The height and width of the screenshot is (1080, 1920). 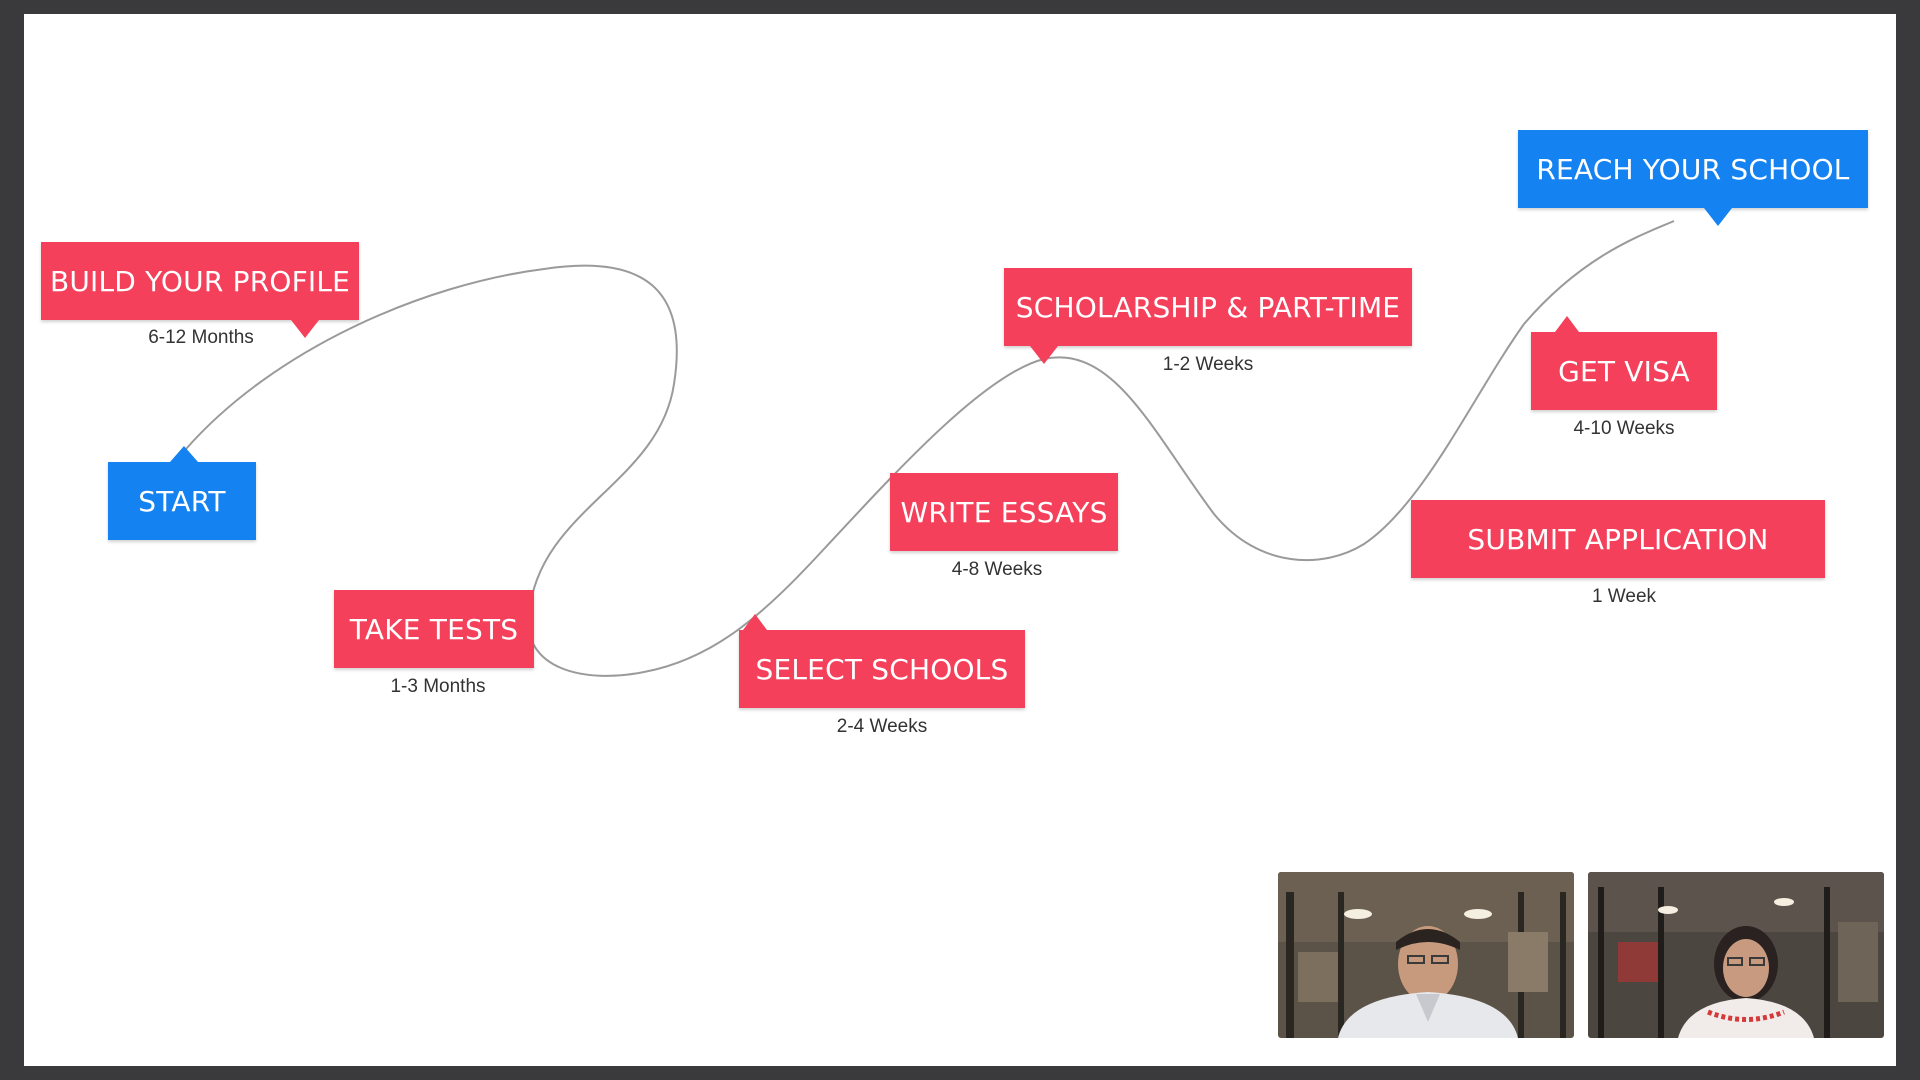 I want to click on step-take-tests: TAKE TESTS, so click(x=434, y=629).